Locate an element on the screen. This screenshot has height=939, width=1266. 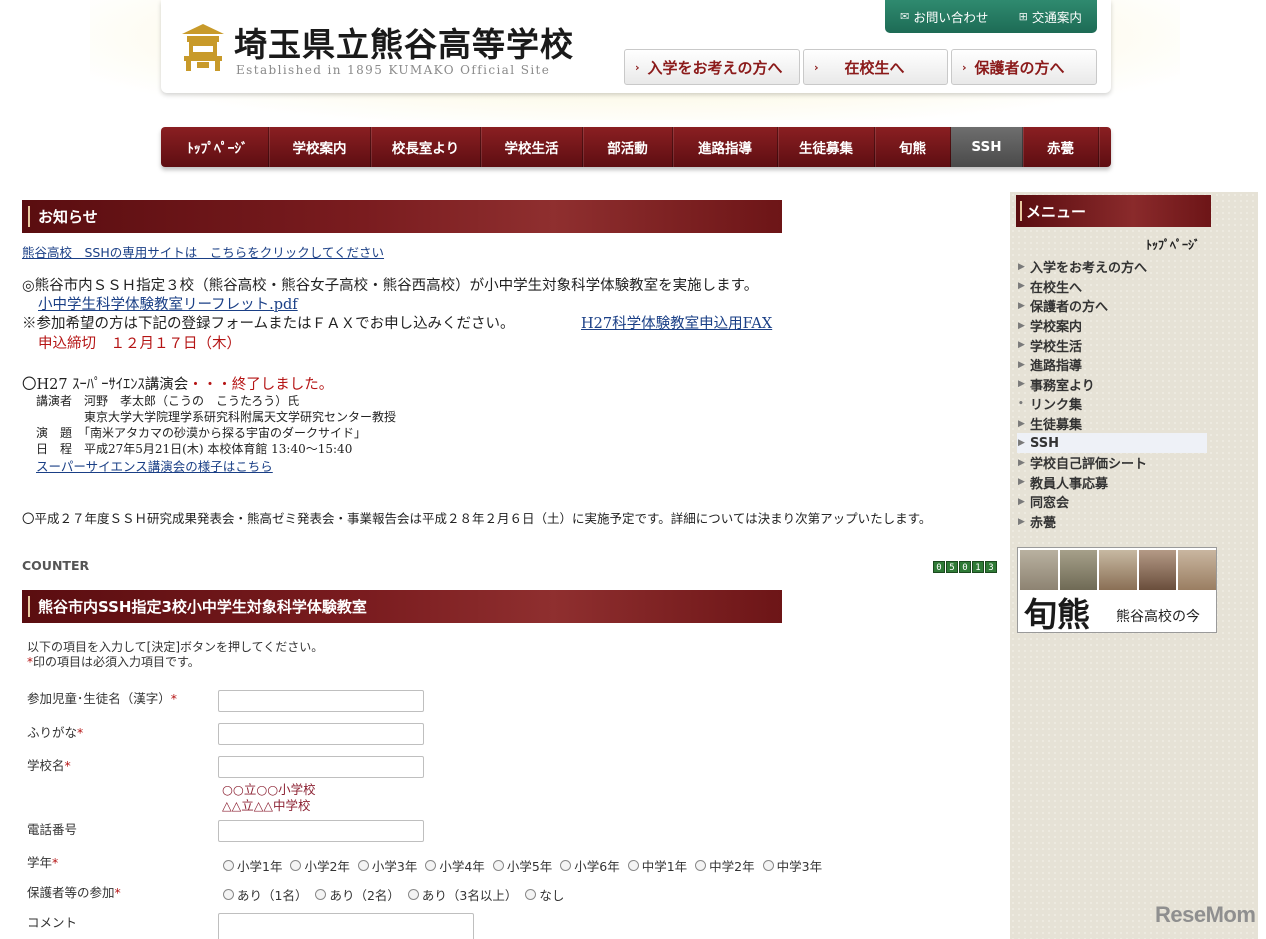
sidebar-item-parents: ▶ 保護者の方へ is located at coordinates (1112, 306).